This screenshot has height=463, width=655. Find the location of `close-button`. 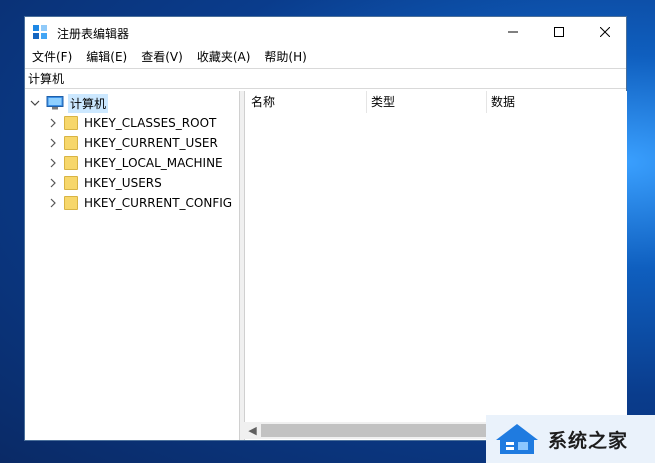

close-button is located at coordinates (605, 32).